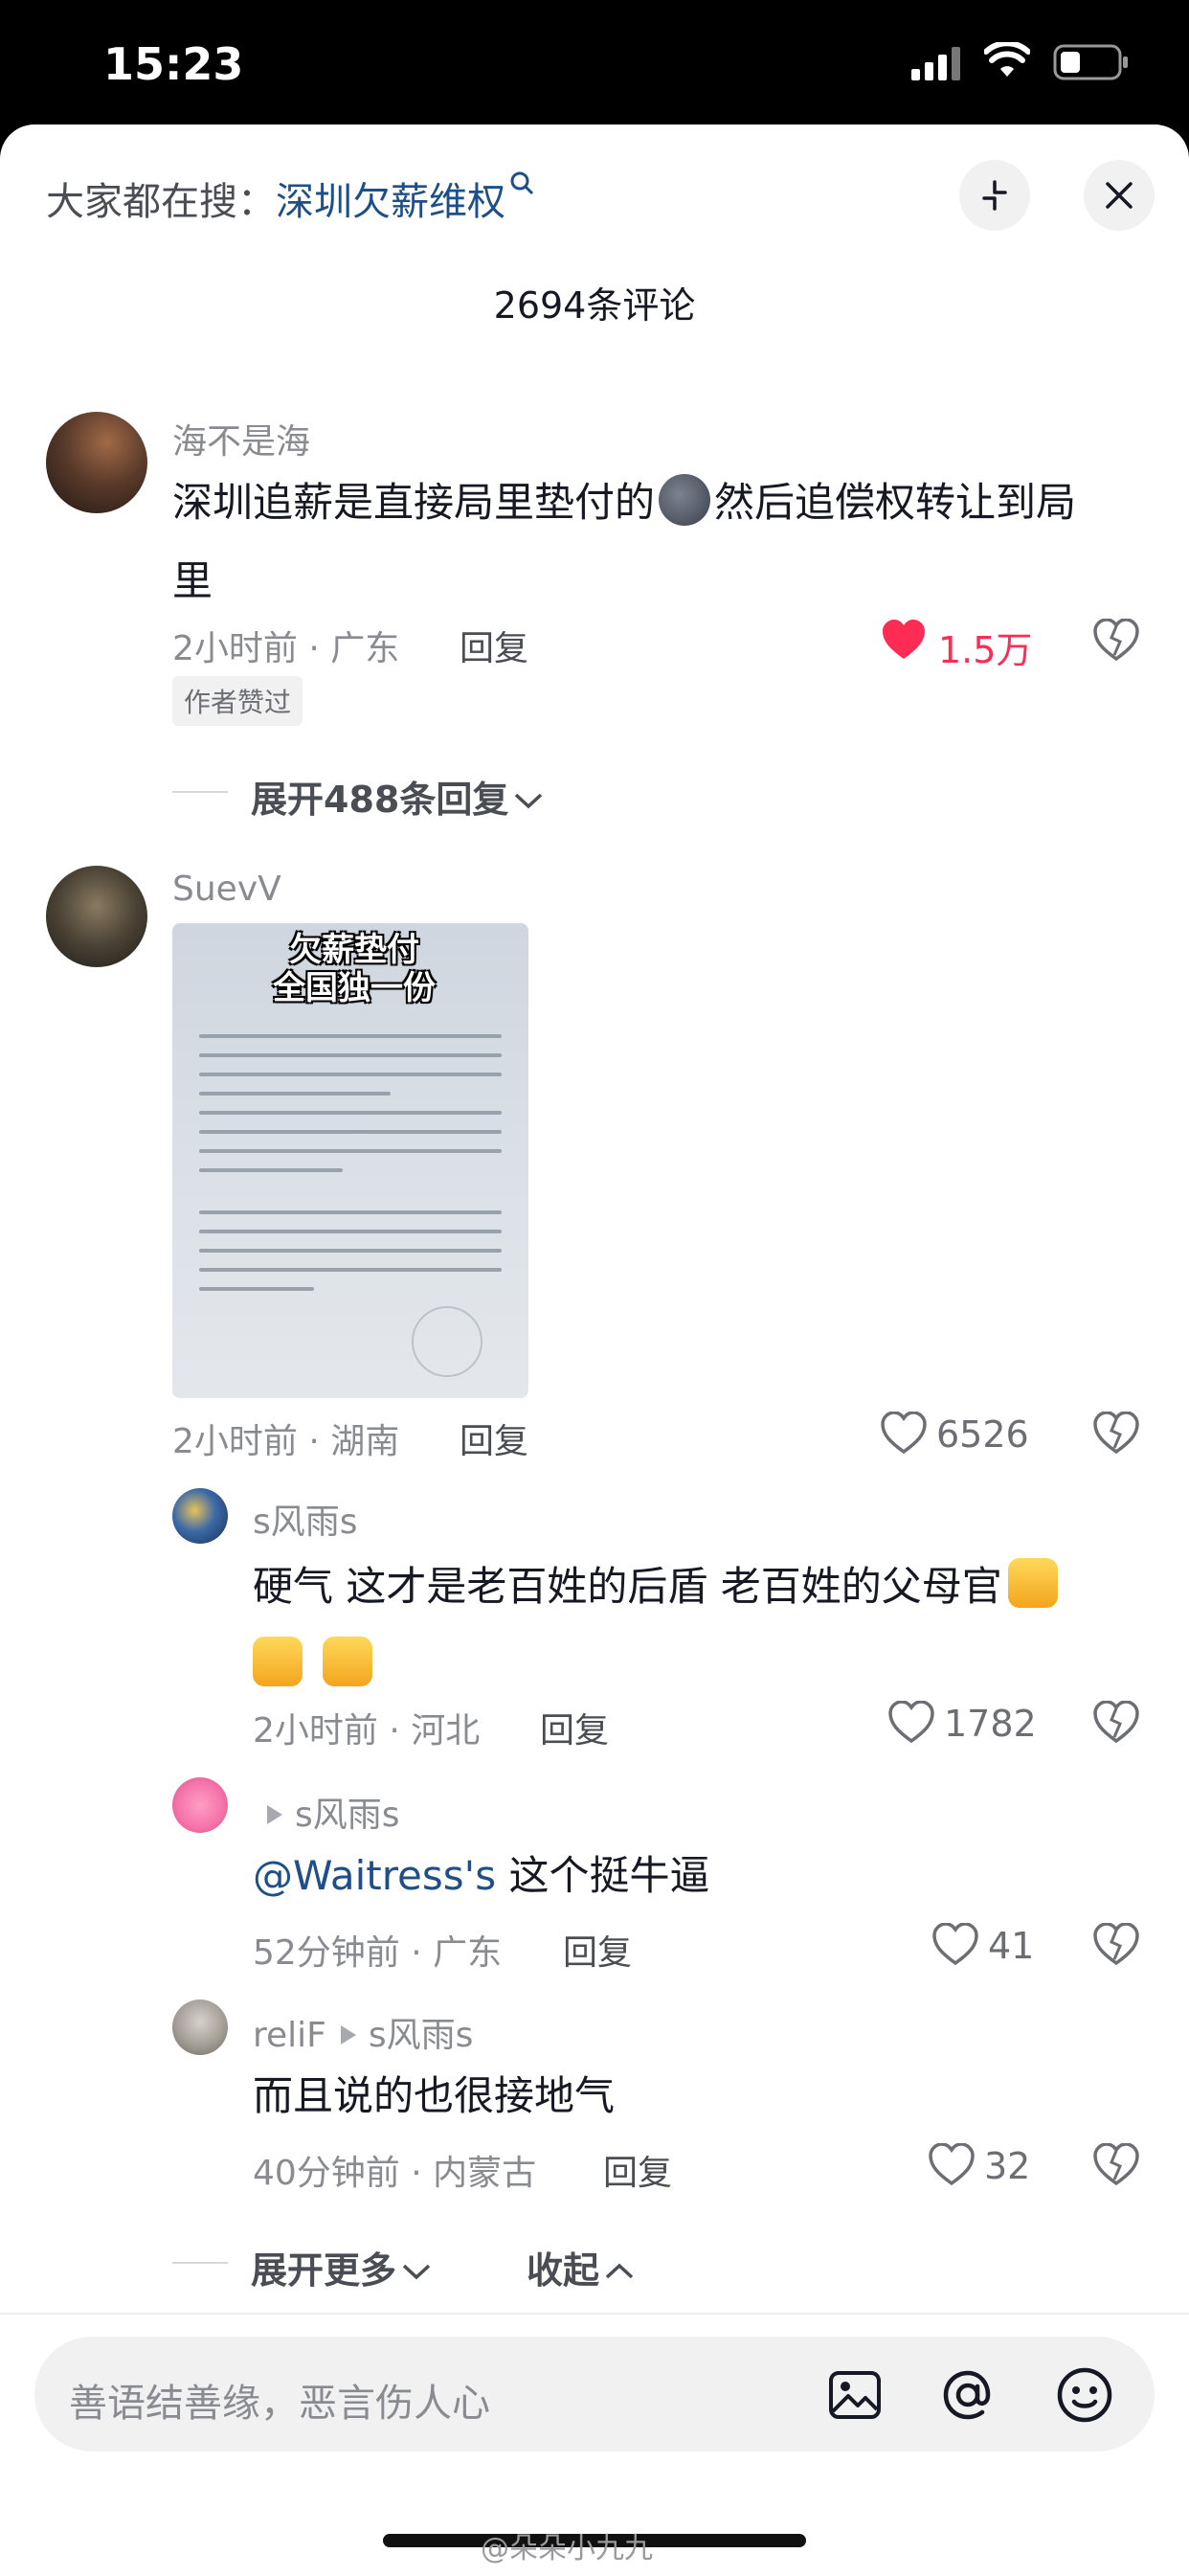  Describe the element at coordinates (1084, 2395) in the screenshot. I see `emoji-icon` at that location.